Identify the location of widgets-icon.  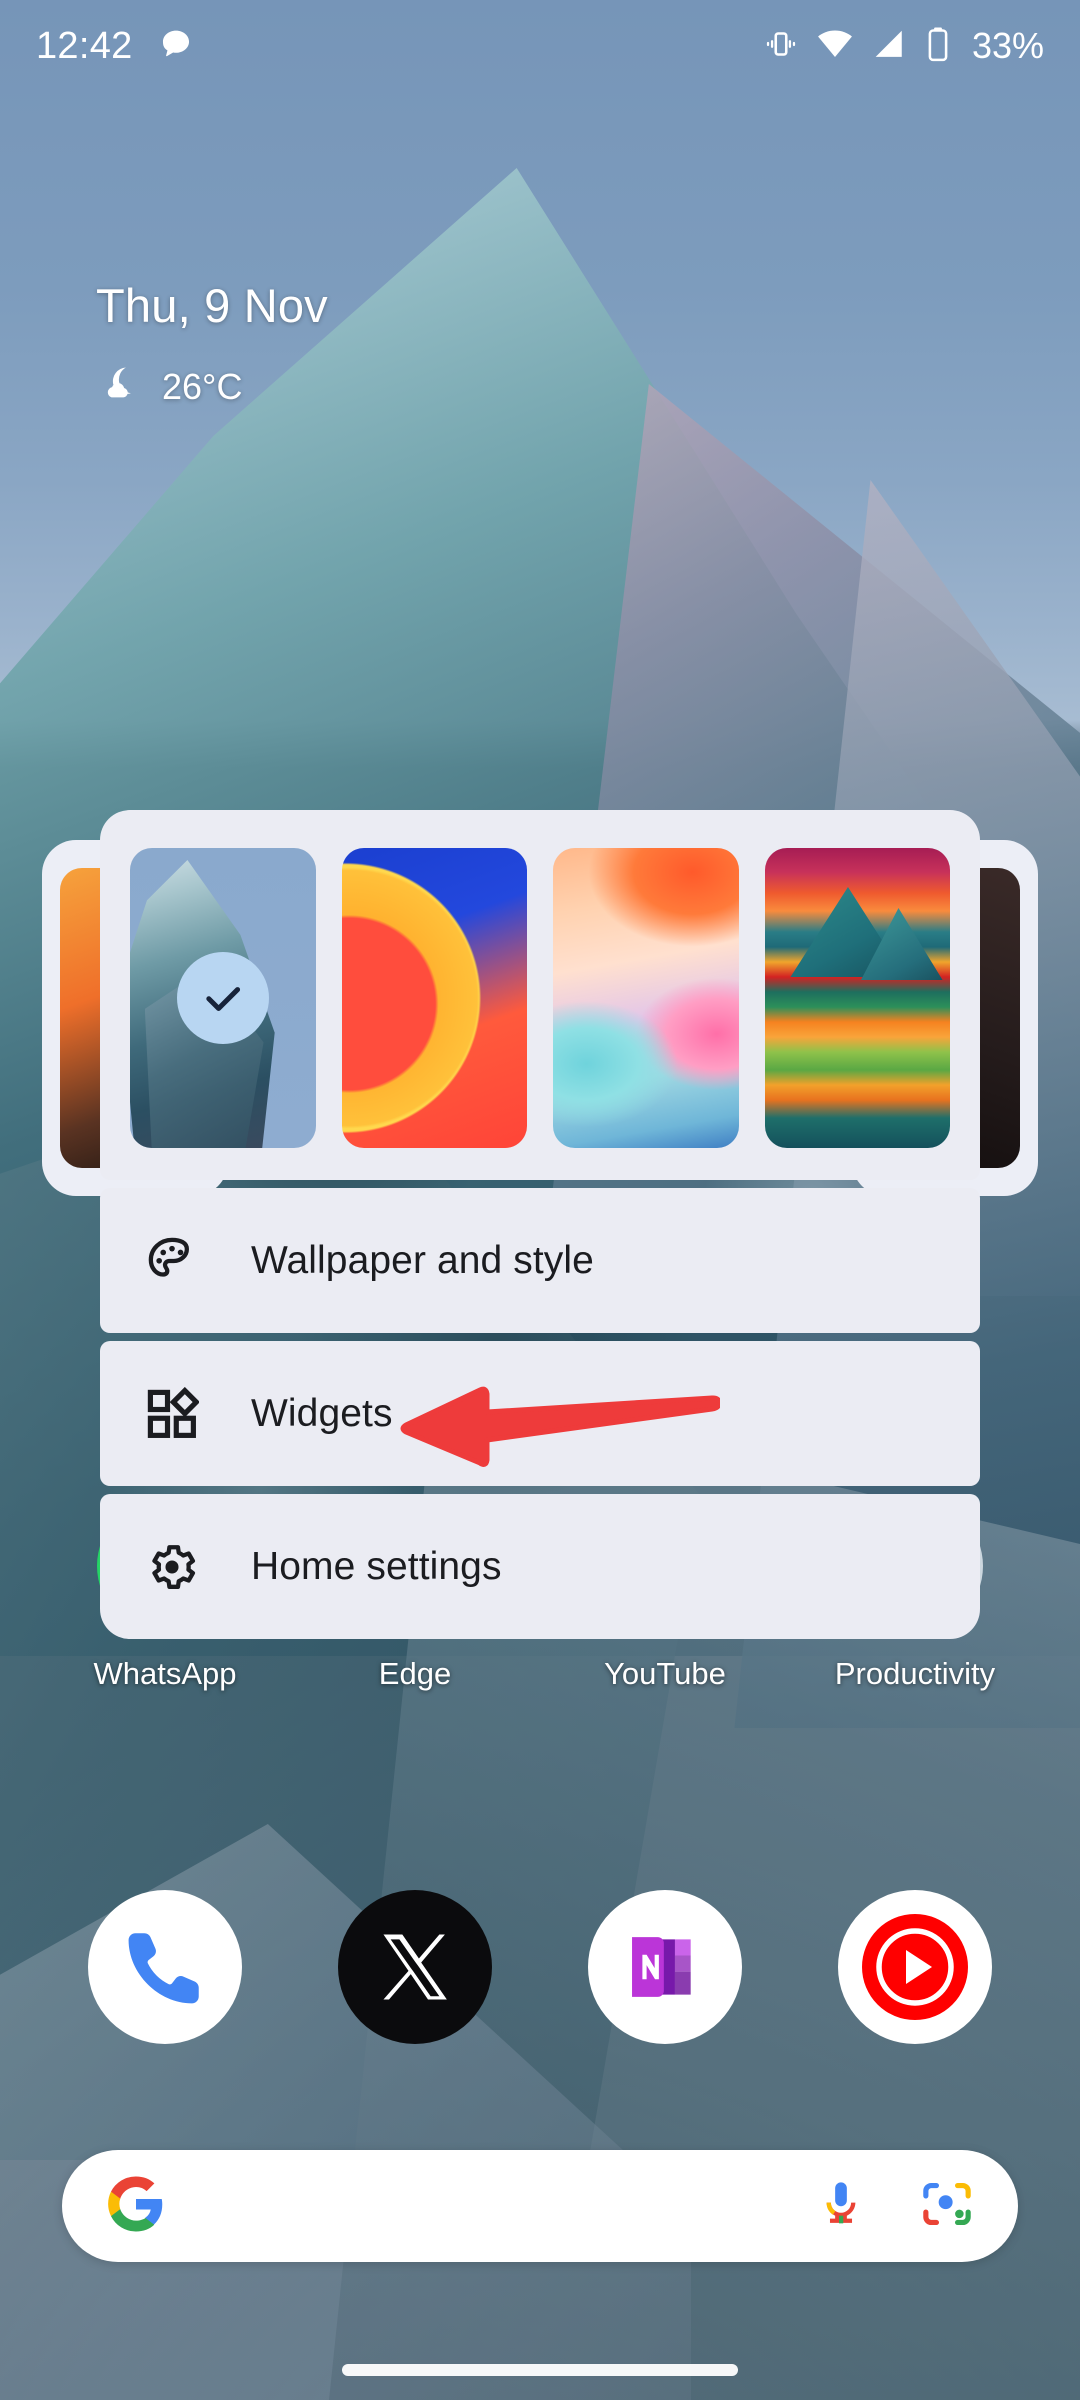
(172, 1414).